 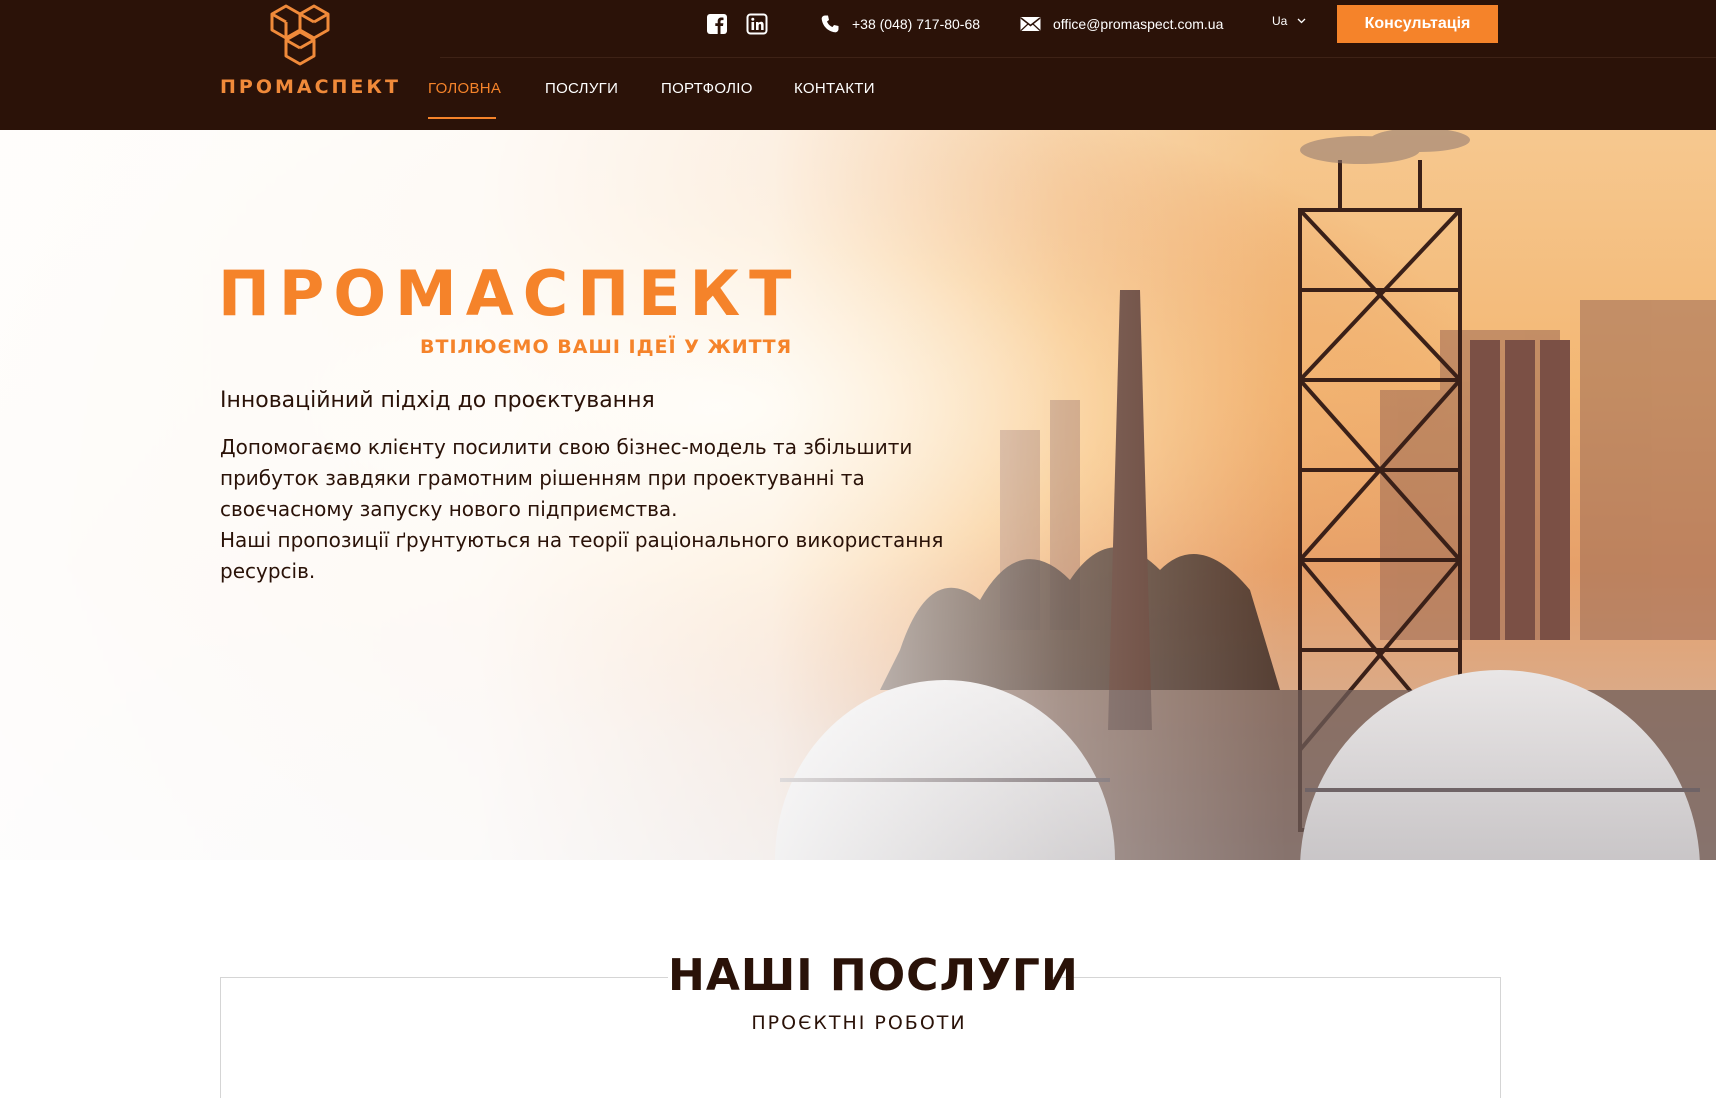 I want to click on chevron-down-icon, so click(x=1301, y=21).